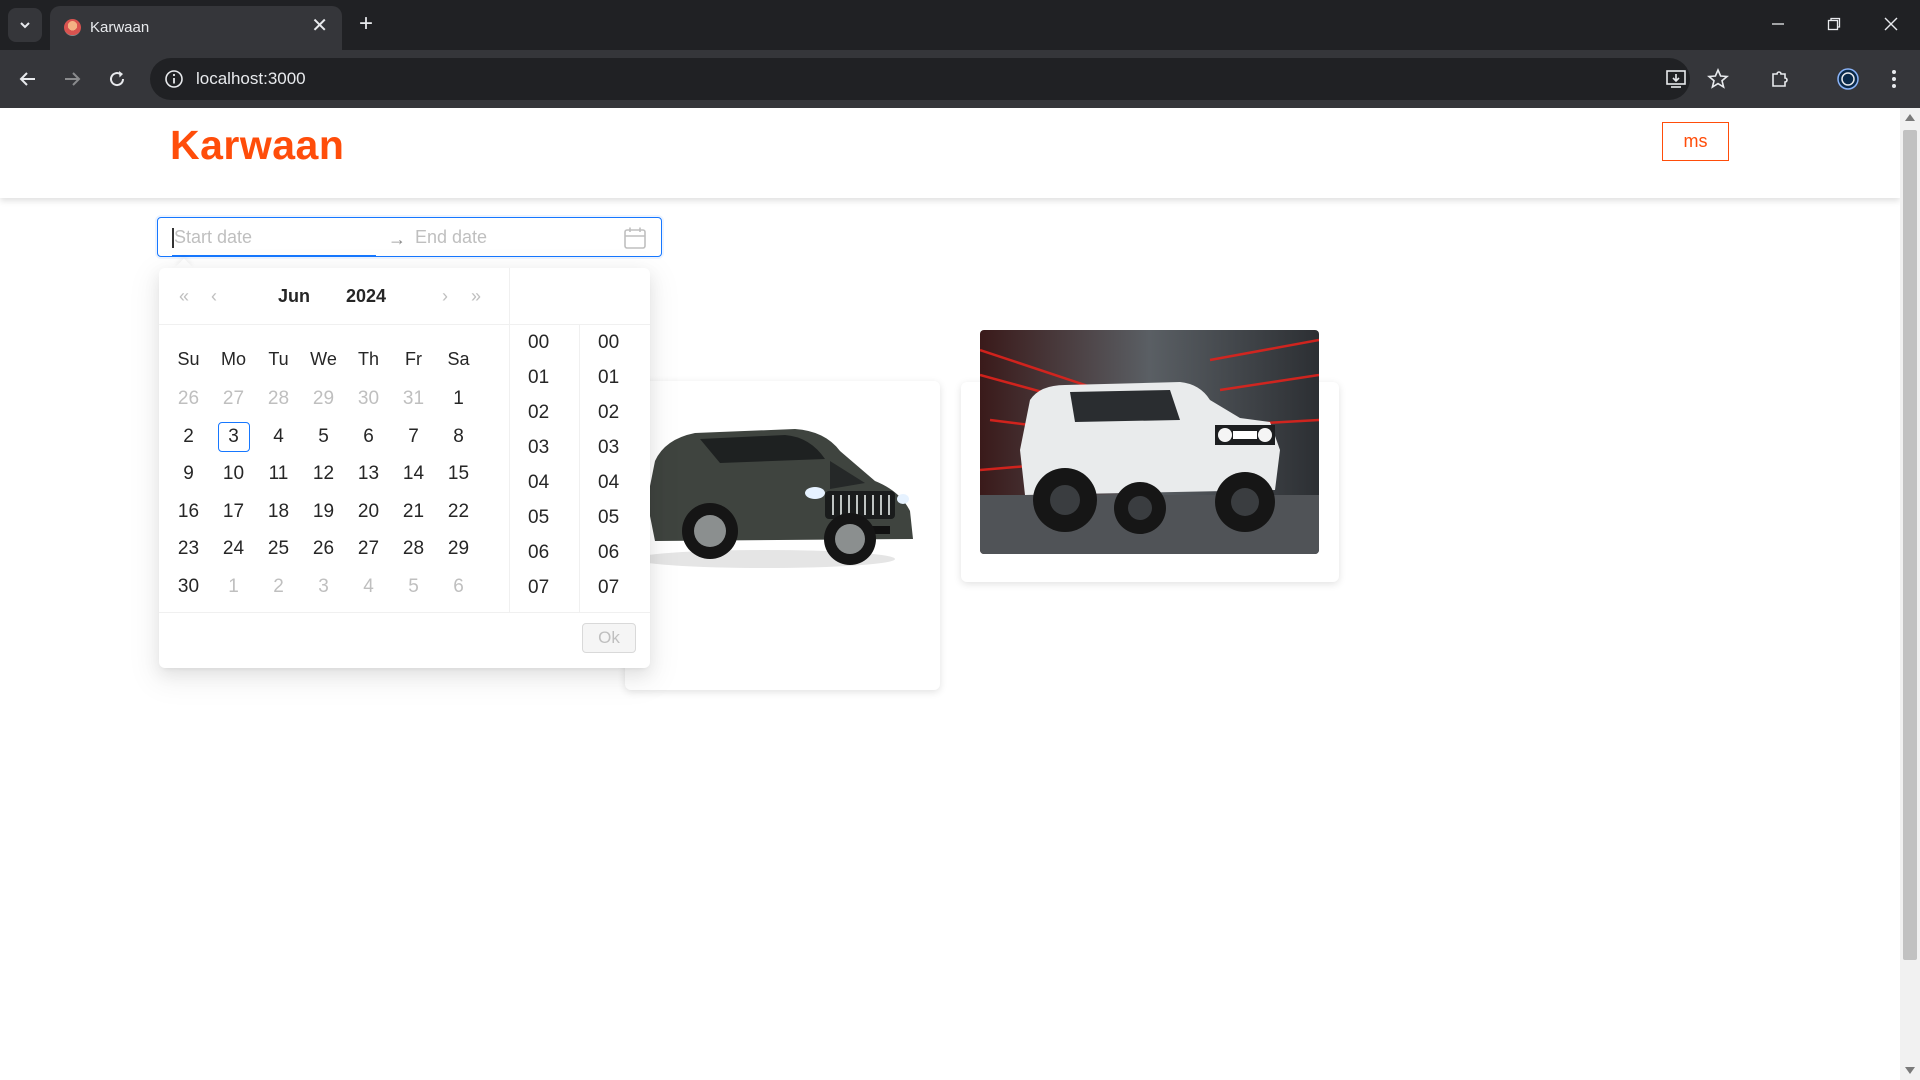 The width and height of the screenshot is (1920, 1080). Describe the element at coordinates (476, 296) in the screenshot. I see `next-year-icon: »` at that location.